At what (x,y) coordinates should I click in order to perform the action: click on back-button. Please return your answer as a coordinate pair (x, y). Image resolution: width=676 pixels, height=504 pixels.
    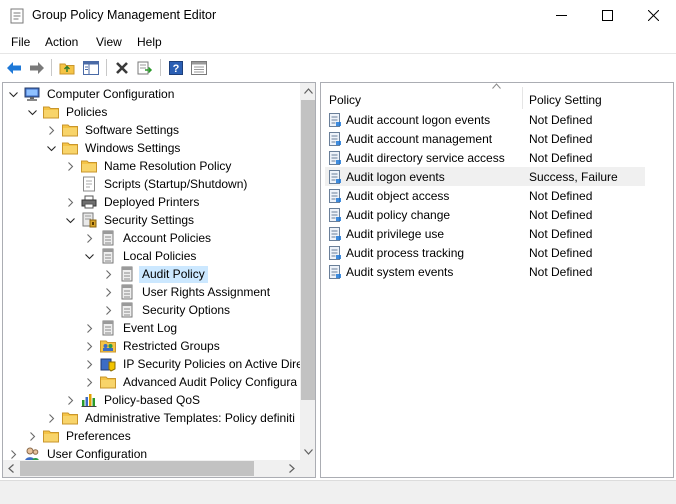
    Looking at the image, I should click on (14, 67).